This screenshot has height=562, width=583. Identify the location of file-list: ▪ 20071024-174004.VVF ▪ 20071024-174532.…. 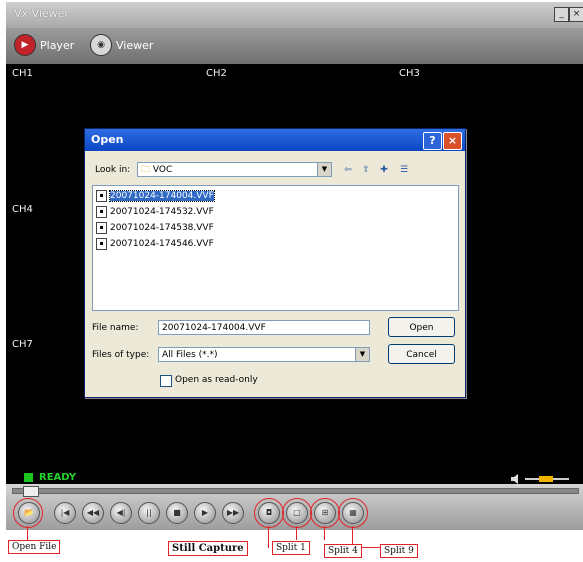
(275, 248).